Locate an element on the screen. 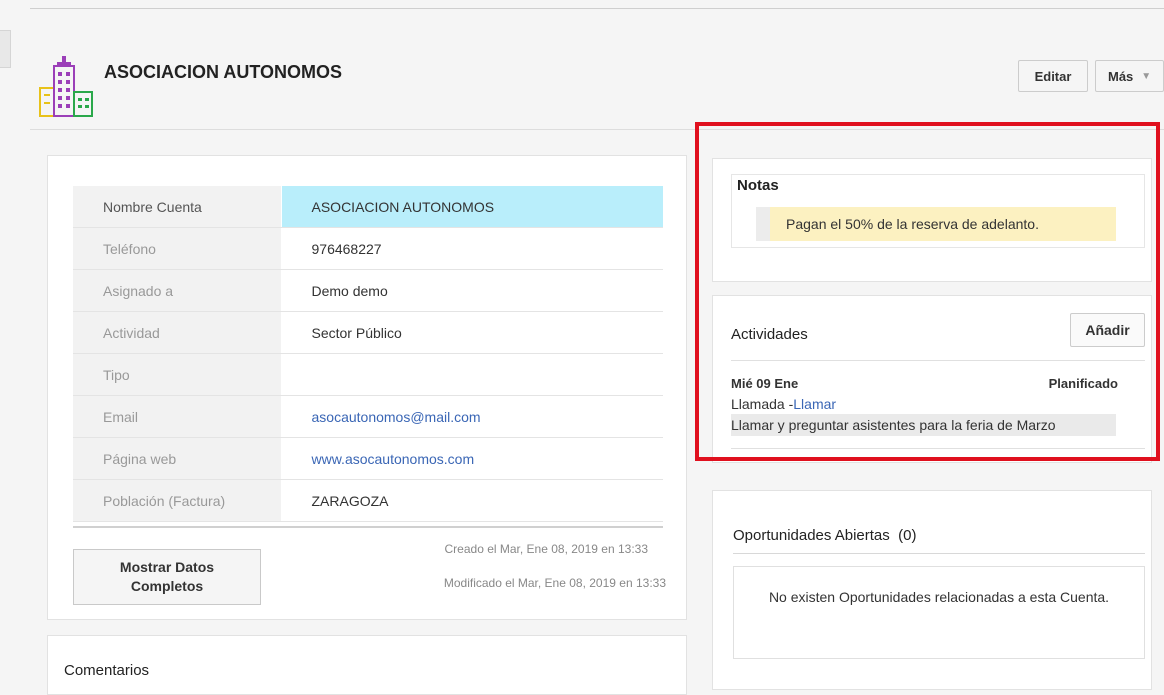  field-label: Nombre Cuenta is located at coordinates (177, 207).